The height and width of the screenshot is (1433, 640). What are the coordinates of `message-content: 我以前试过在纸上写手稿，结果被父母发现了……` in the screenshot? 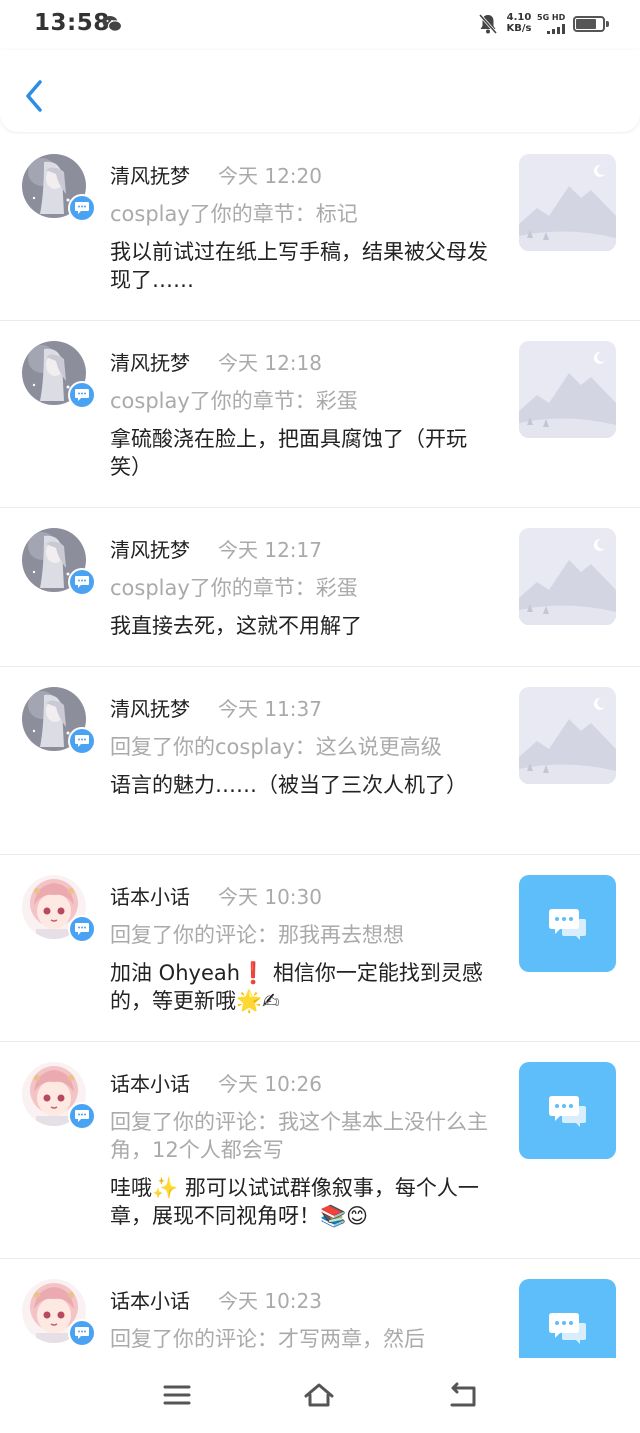 It's located at (299, 266).